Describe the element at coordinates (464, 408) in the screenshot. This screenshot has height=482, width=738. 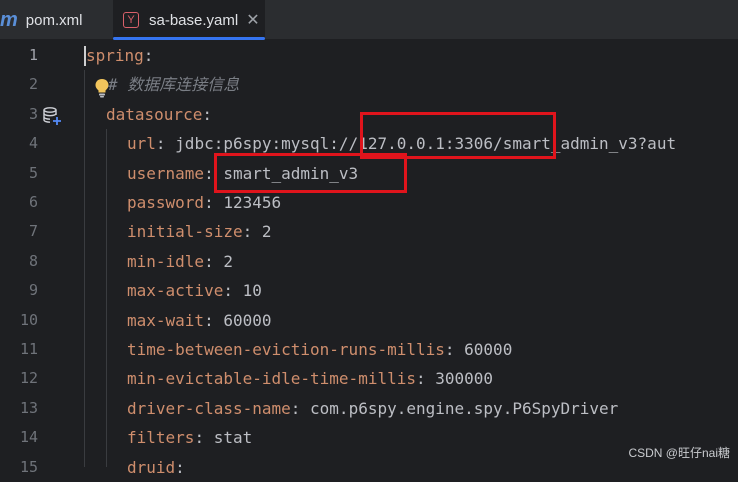
I see `yaml-value: com.p6spy.engine.spy.P6SpyDriver` at that location.